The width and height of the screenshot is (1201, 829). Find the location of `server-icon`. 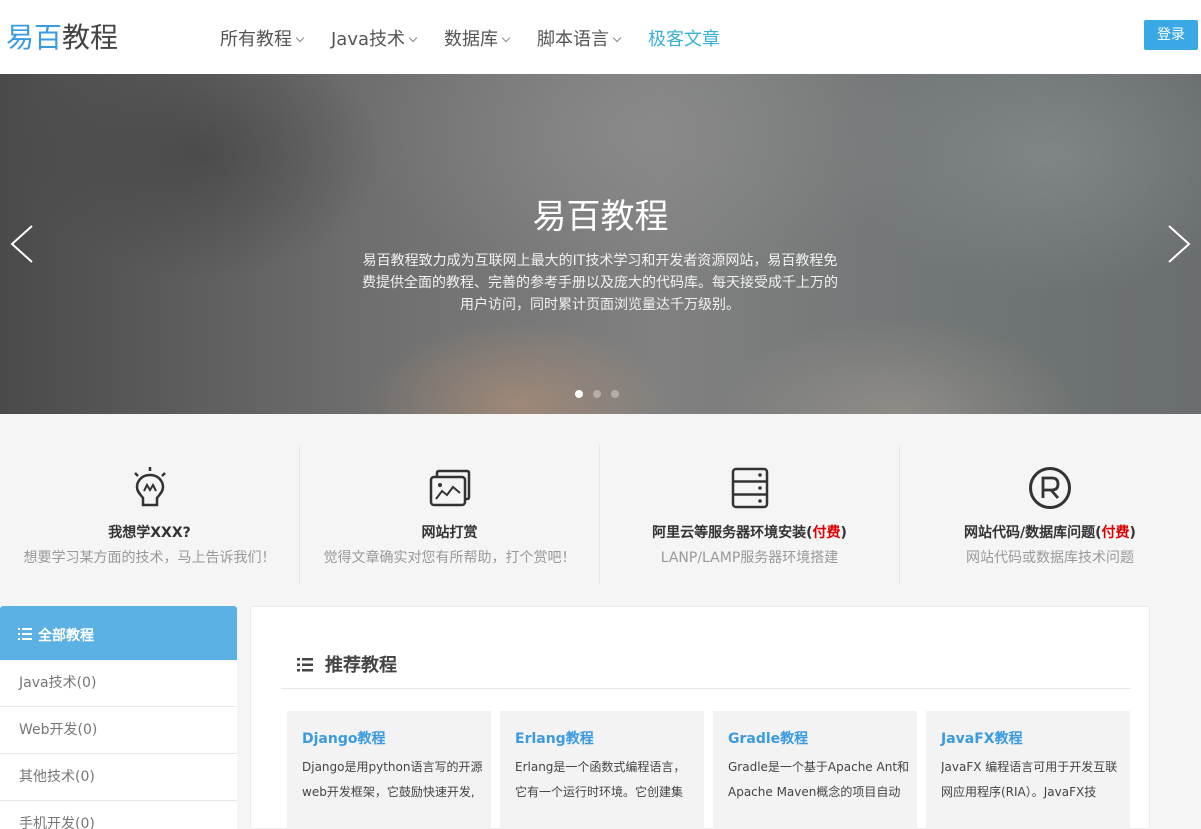

server-icon is located at coordinates (749, 488).